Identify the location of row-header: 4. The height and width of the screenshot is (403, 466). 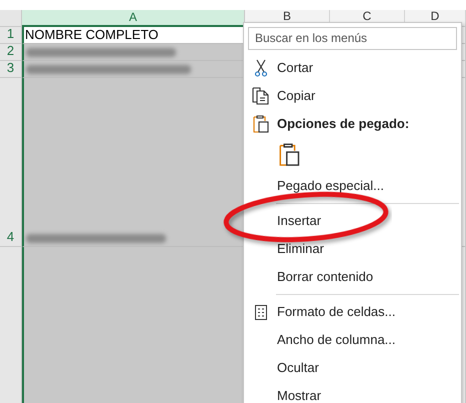
(11, 162).